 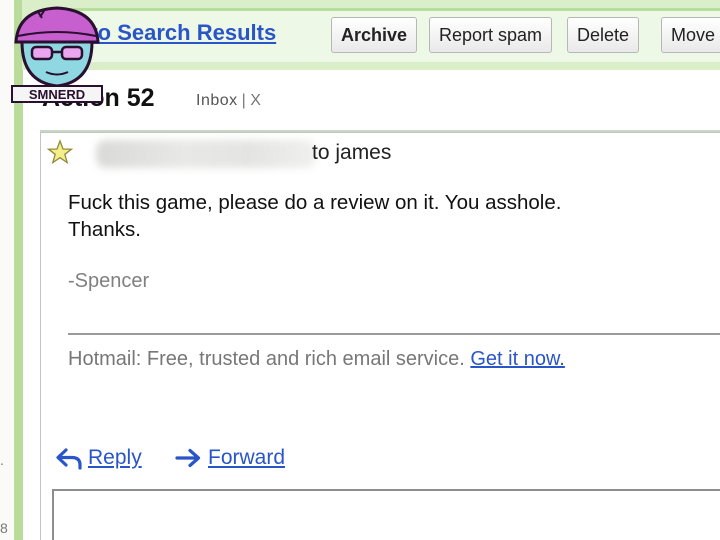 I want to click on channel-watermark-logo: SMNERD, so click(x=57, y=54).